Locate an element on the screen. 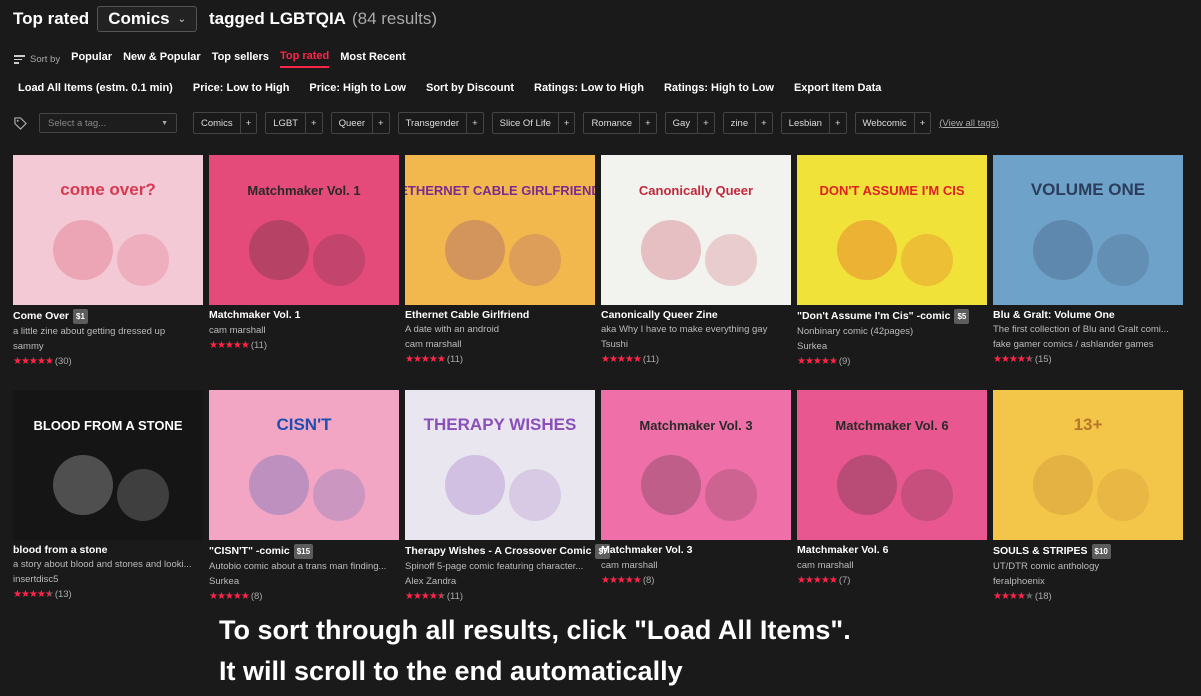 This screenshot has height=696, width=1201. card-title: blood from a stone is located at coordinates (60, 550).